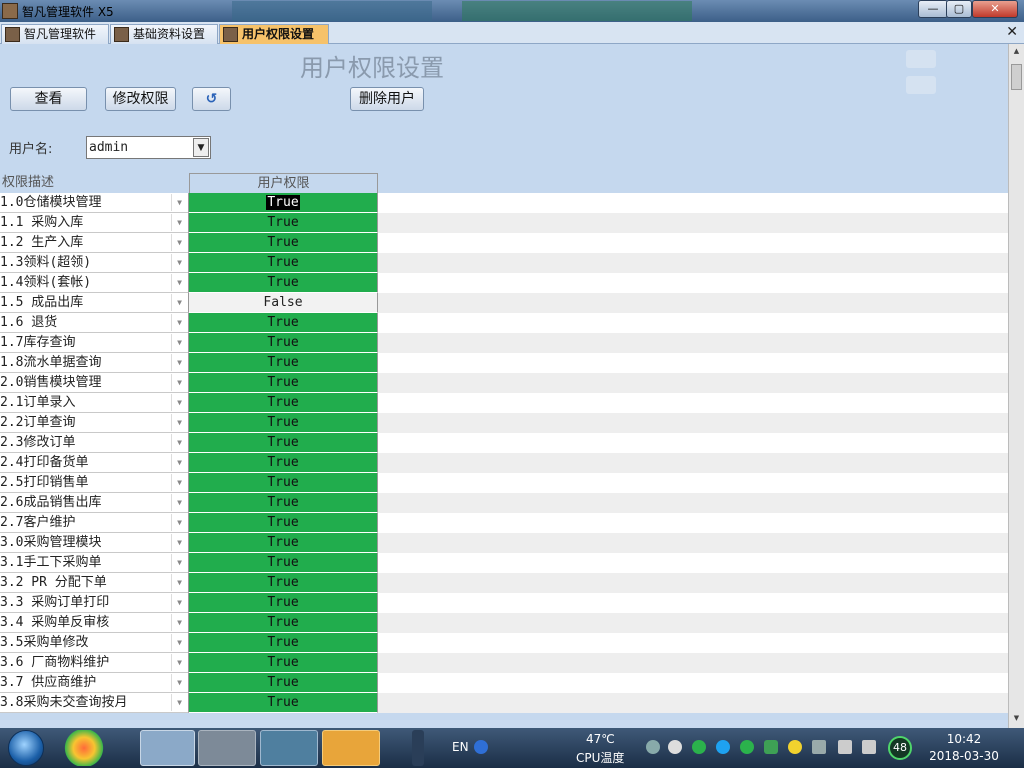 The width and height of the screenshot is (1024, 768). I want to click on permission-description: 3.6 厂商物料维护 ▼, so click(94, 663).